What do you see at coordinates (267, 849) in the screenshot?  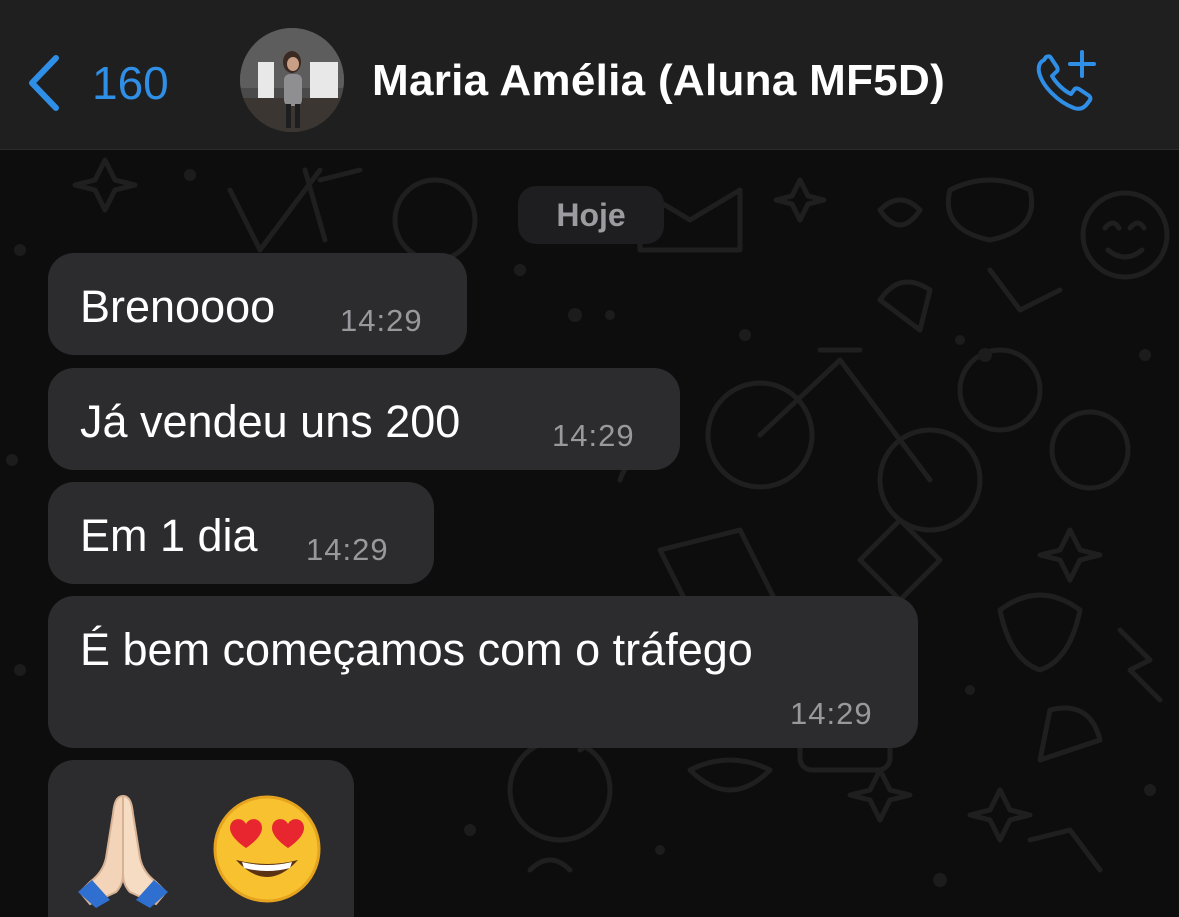 I see `heart-eyes-emoji` at bounding box center [267, 849].